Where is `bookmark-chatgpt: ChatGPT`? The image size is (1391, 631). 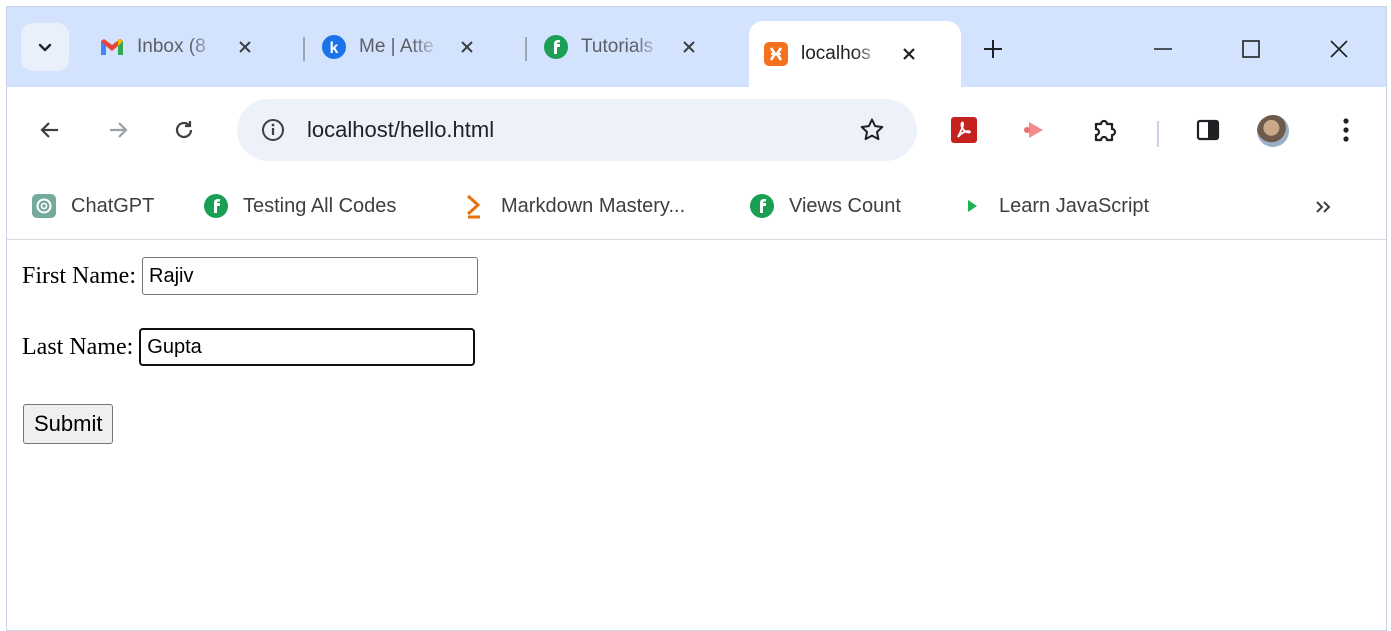
bookmark-chatgpt: ChatGPT is located at coordinates (92, 206).